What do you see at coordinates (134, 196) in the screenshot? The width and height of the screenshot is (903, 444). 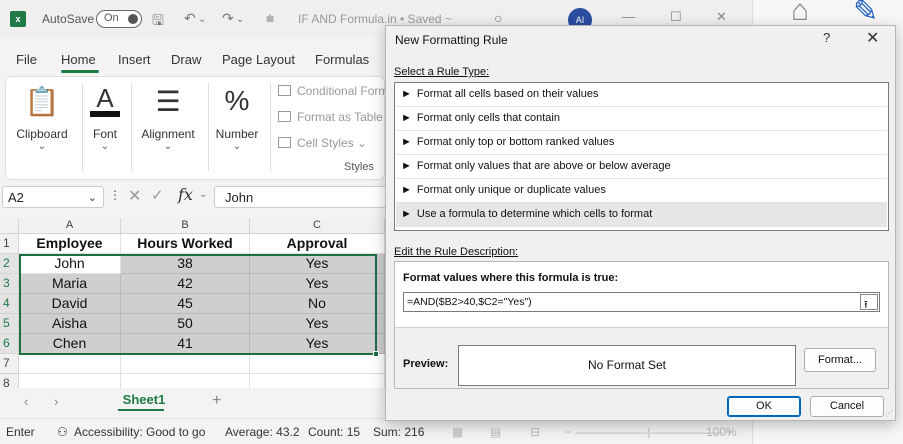 I see `cancel-entry-icon: ✕` at bounding box center [134, 196].